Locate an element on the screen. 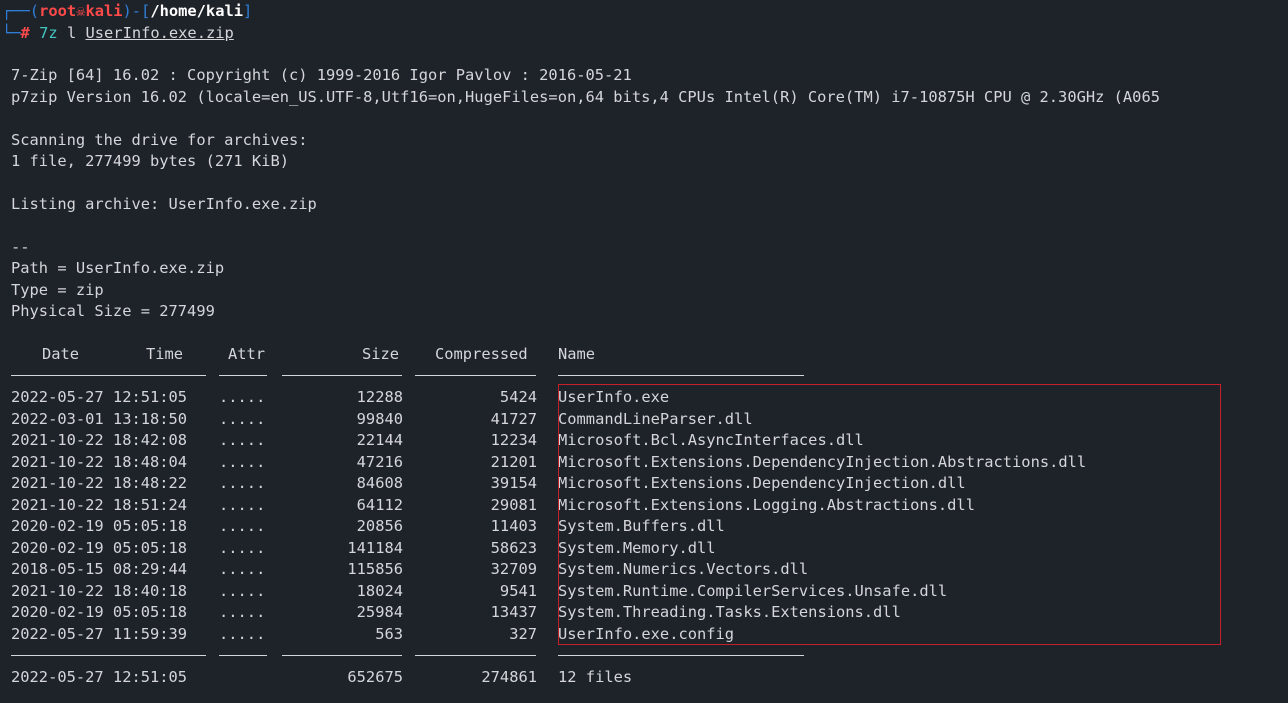 Image resolution: width=1288 pixels, height=703 pixels. row-compressed: 9541 is located at coordinates (518, 591).